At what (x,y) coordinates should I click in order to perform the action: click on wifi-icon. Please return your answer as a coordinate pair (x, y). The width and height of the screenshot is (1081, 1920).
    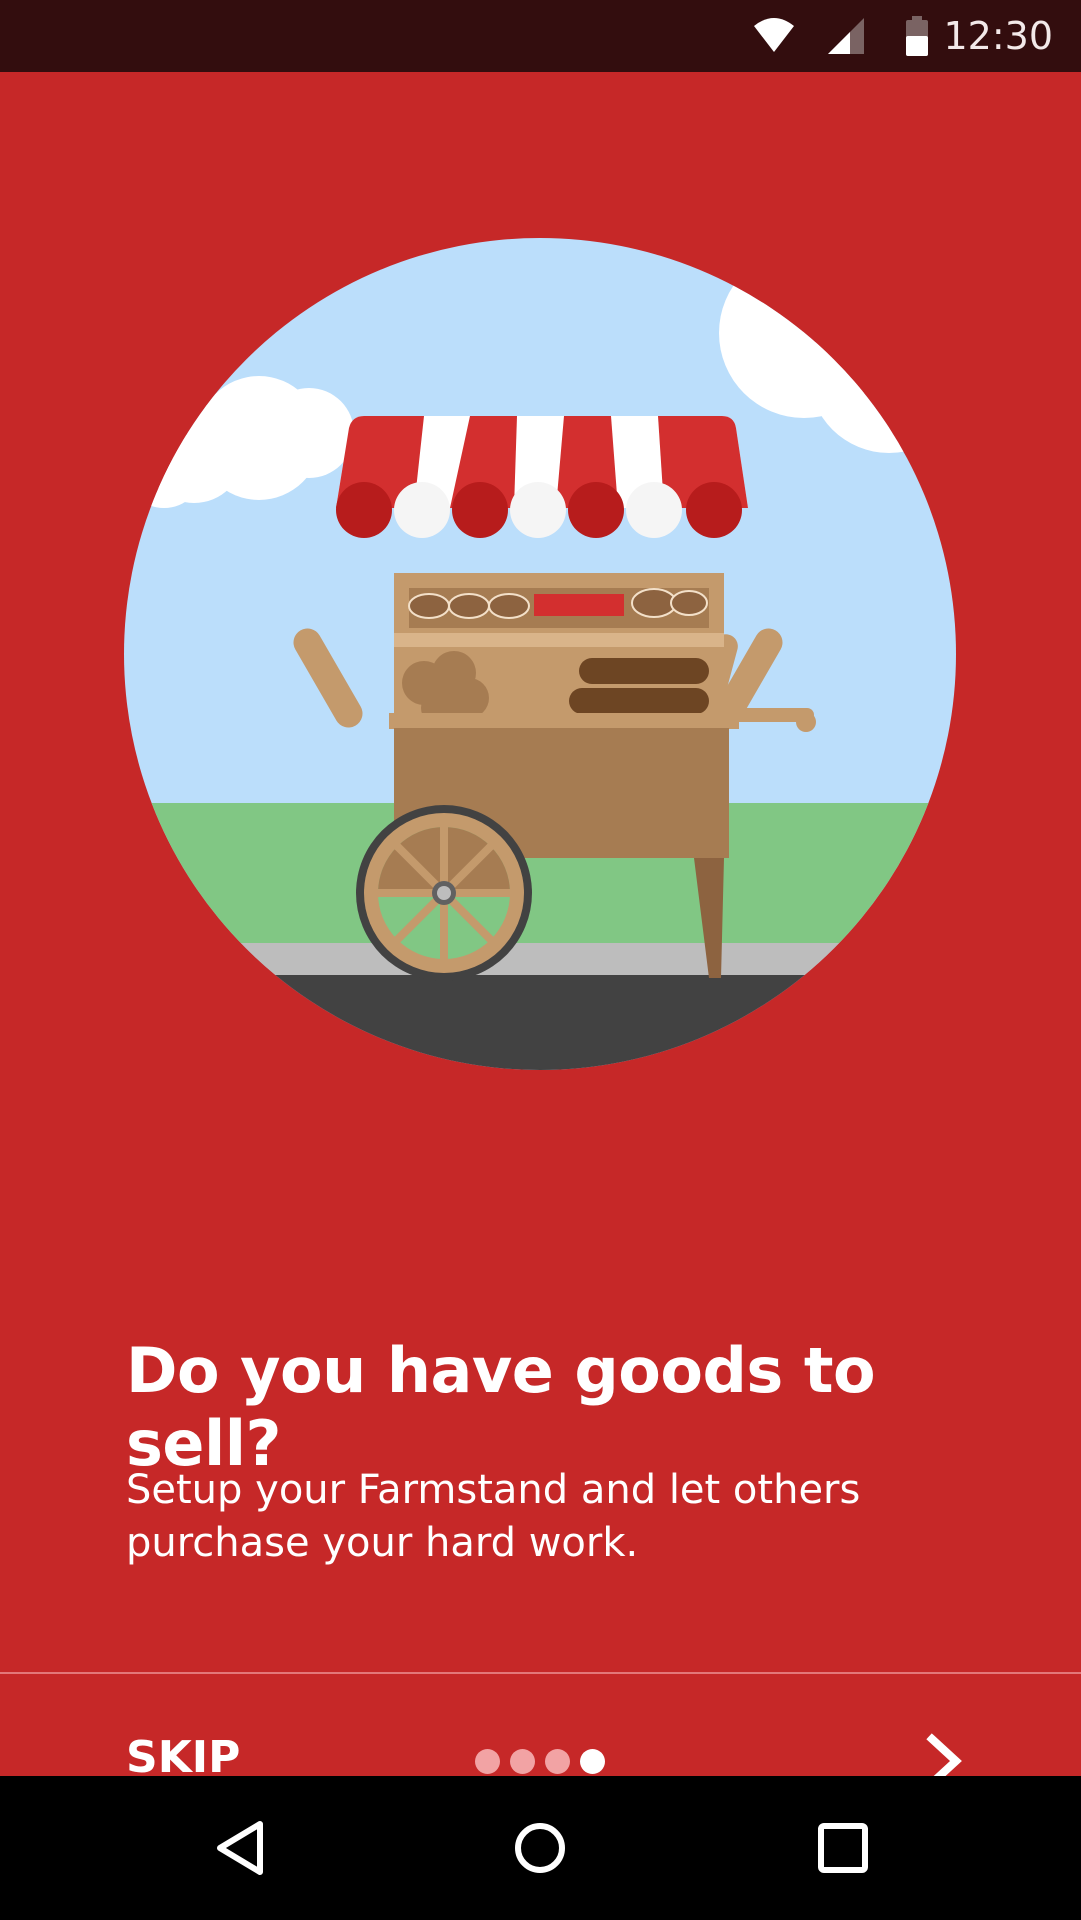
    Looking at the image, I should click on (774, 38).